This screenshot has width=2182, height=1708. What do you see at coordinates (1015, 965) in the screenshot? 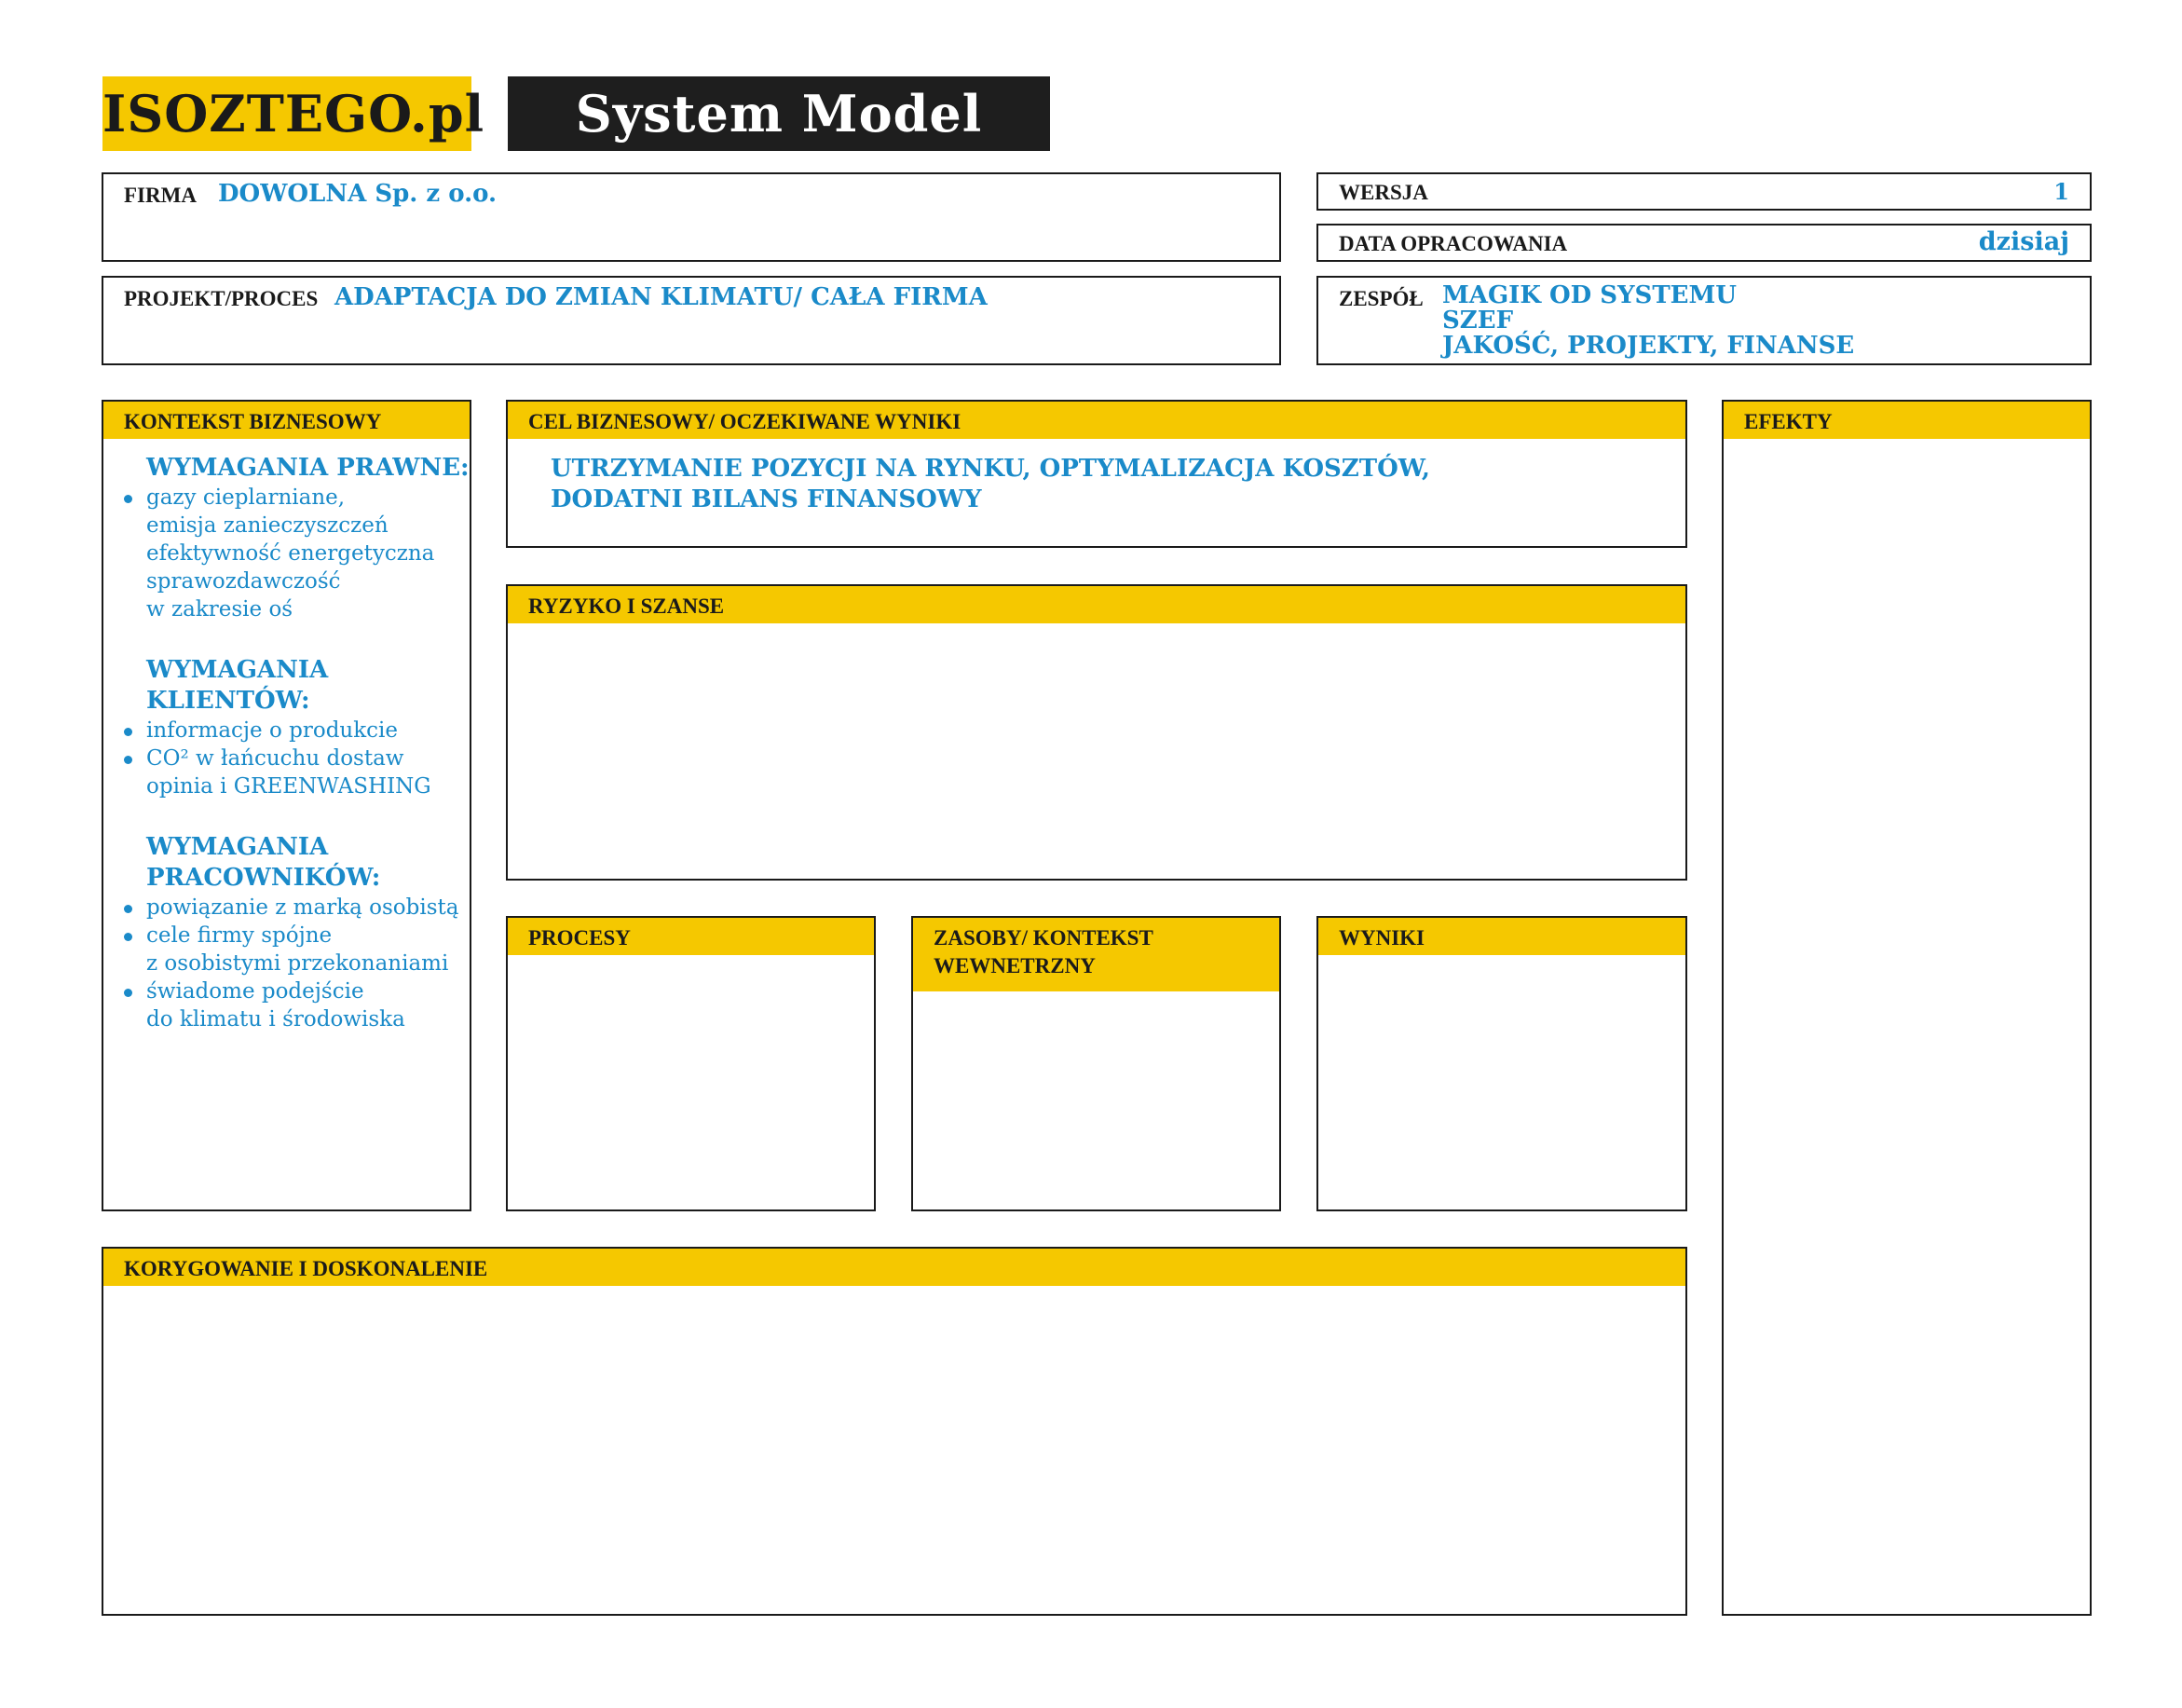
I see `section-header-line: WEWNETRZNY` at bounding box center [1015, 965].